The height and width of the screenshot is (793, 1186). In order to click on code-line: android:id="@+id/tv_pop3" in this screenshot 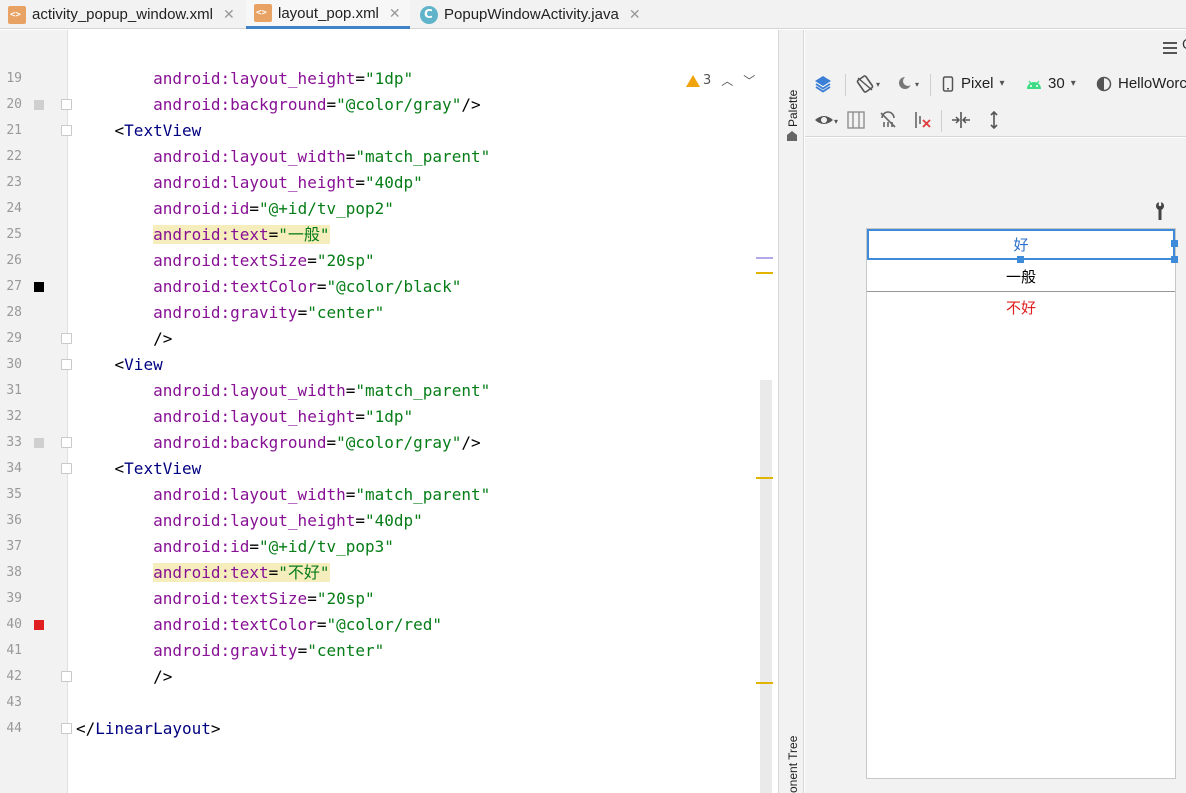, I will do `click(235, 547)`.